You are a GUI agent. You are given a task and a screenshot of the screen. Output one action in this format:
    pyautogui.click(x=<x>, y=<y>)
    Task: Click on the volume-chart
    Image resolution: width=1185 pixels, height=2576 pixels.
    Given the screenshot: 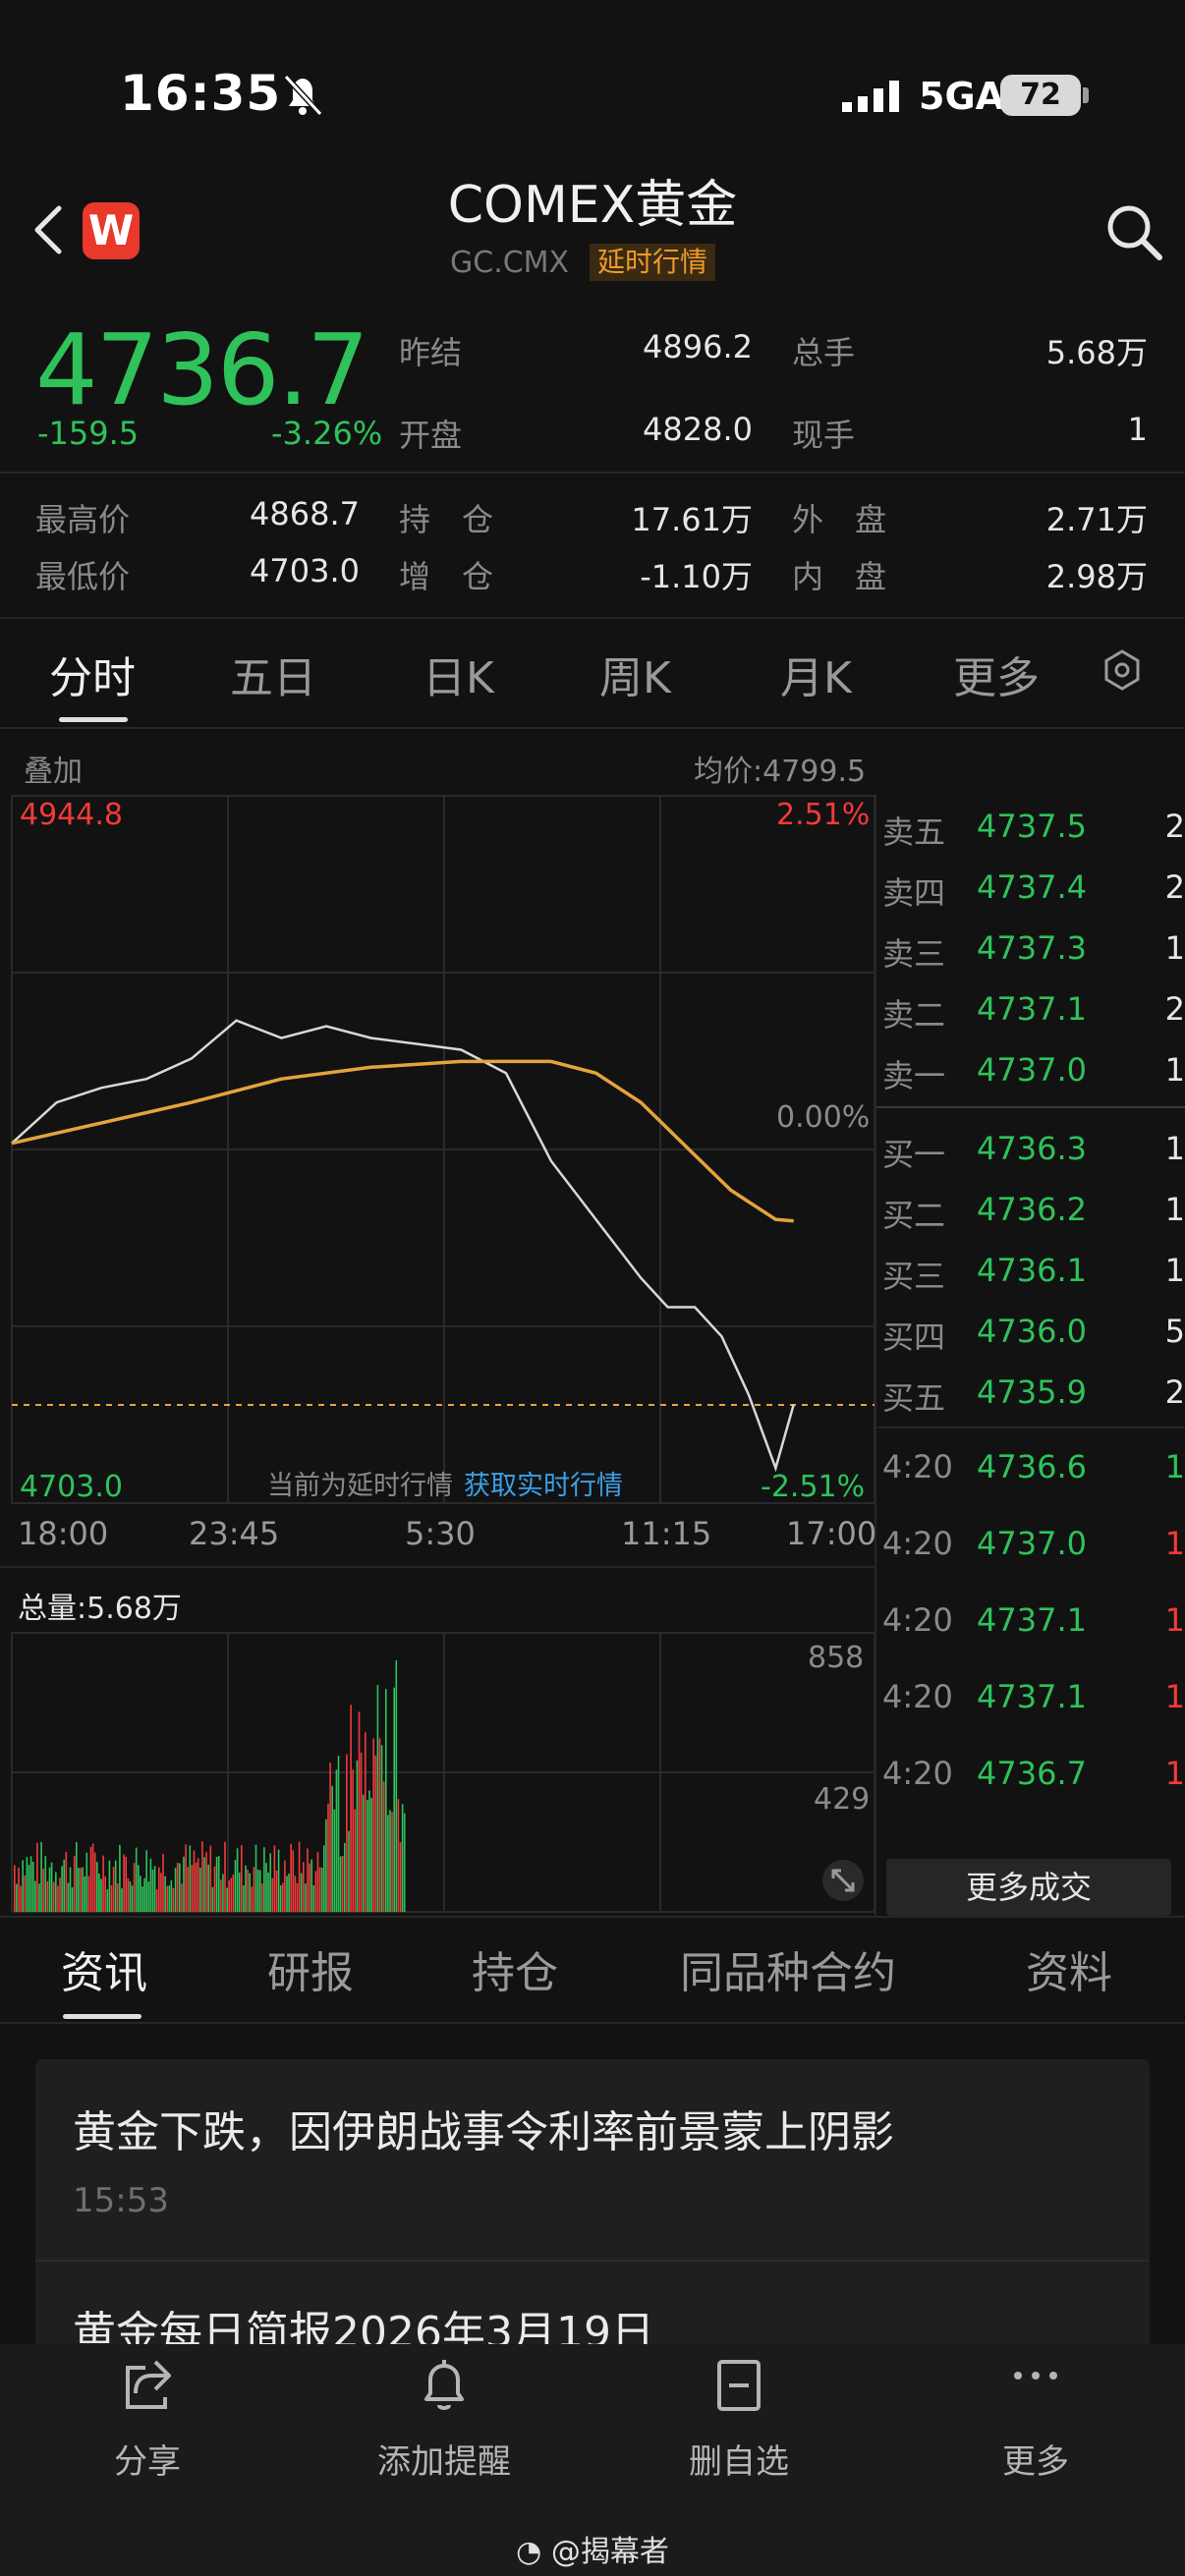 What is the action you would take?
    pyautogui.click(x=443, y=1772)
    